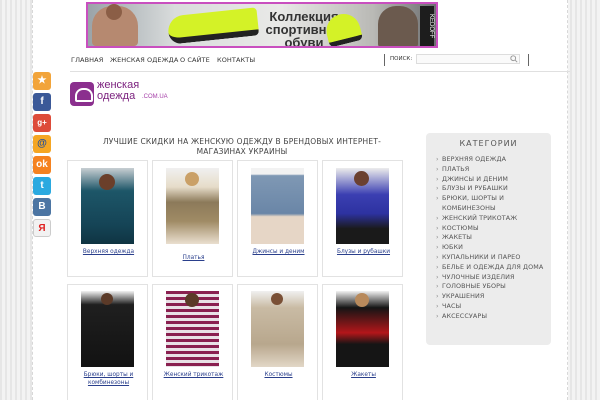 The height and width of the screenshot is (400, 600). I want to click on product-card-dresses: Платья, so click(192, 218).